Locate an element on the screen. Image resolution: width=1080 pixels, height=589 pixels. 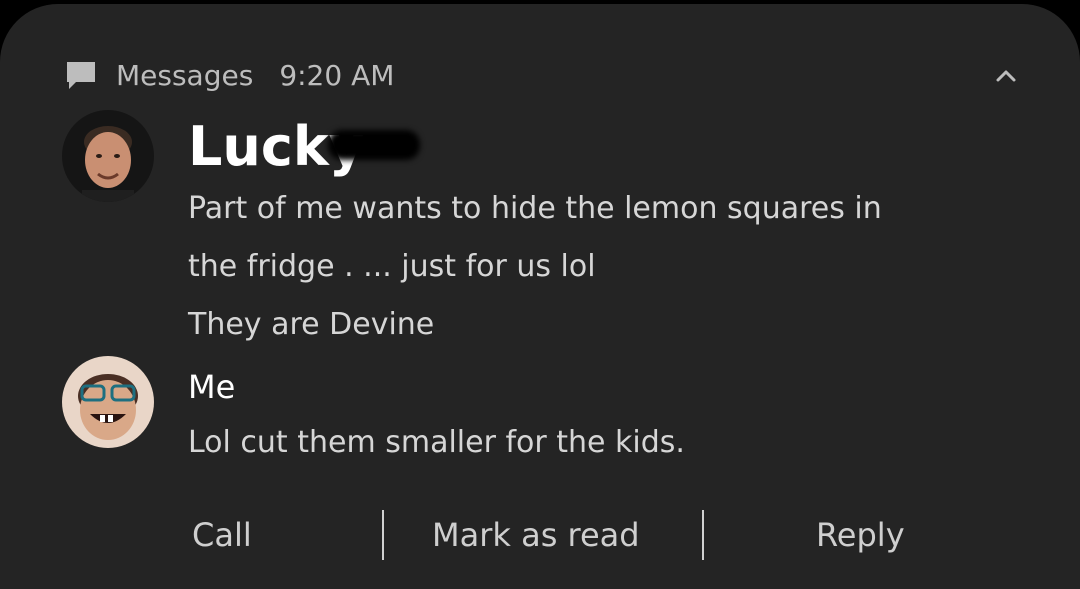
action-bar: Call Mark as read Reply is located at coordinates (540, 535).